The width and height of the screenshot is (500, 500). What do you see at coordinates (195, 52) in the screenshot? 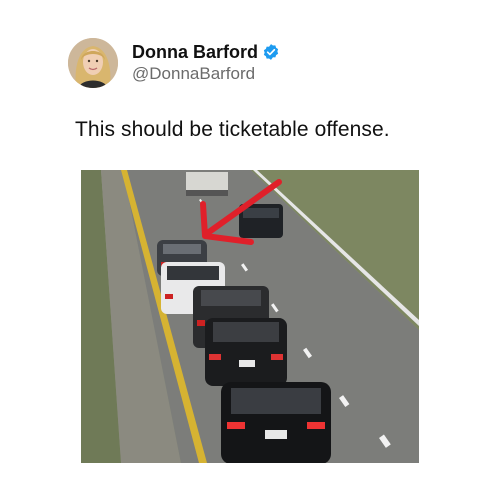
I see `display-name: Donna Barford` at bounding box center [195, 52].